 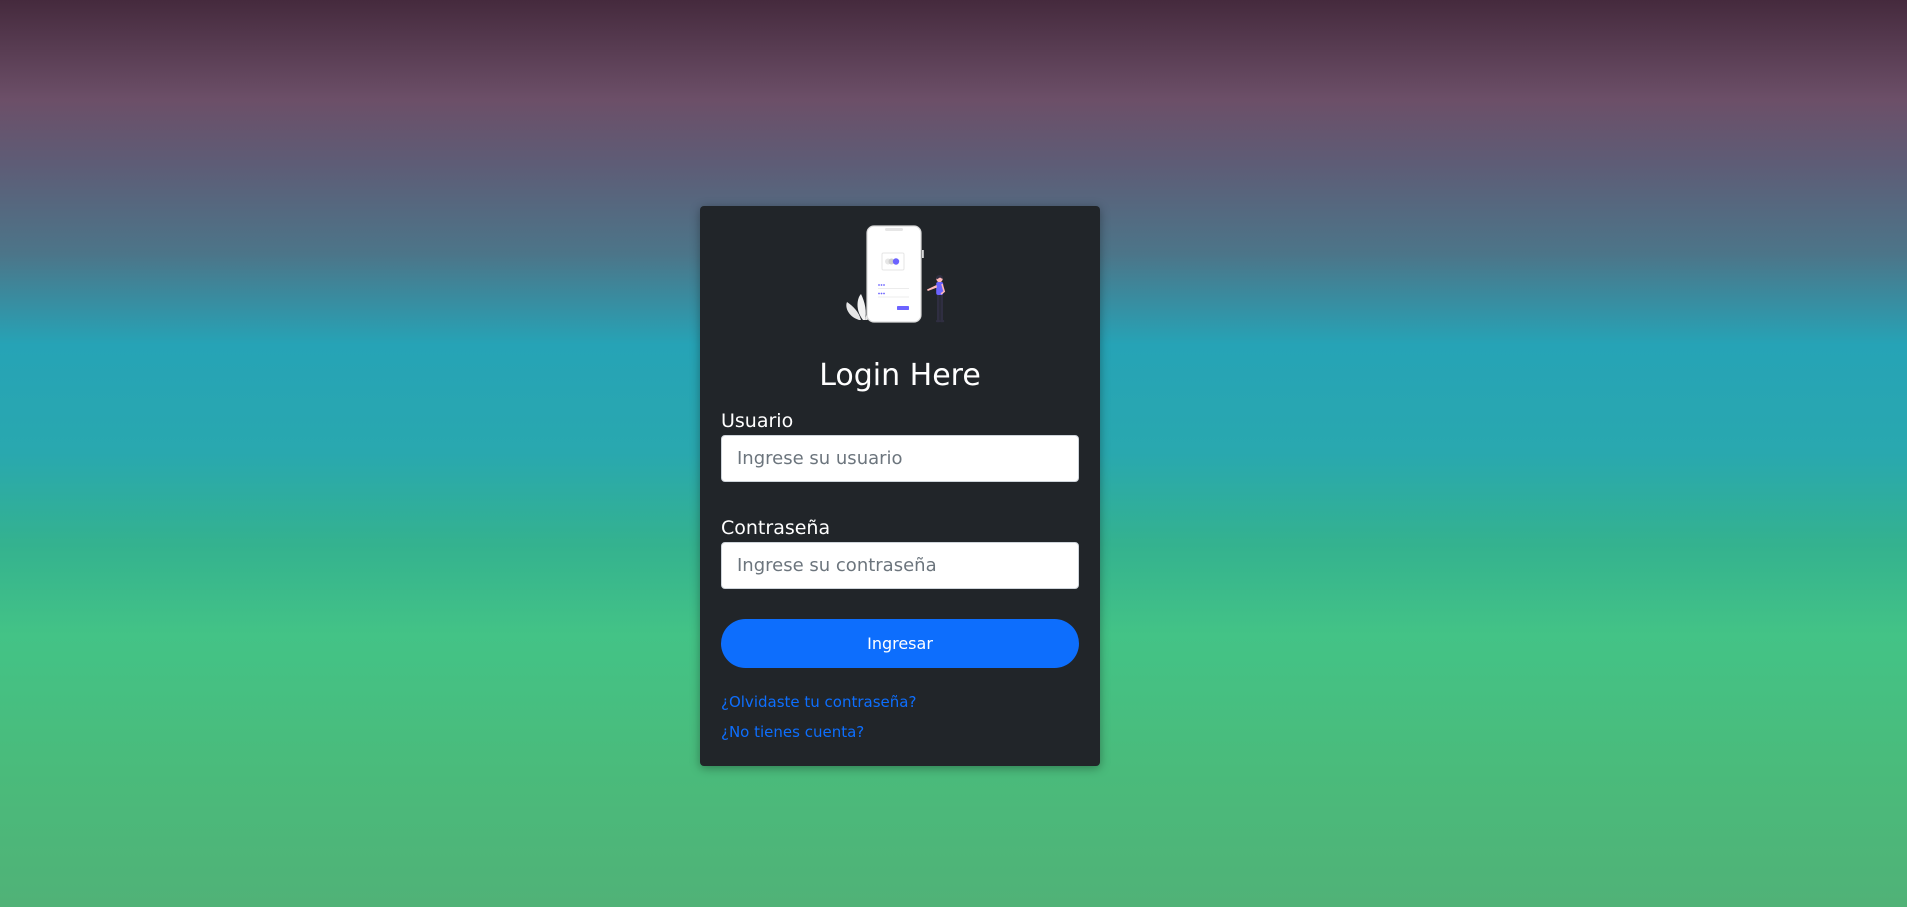 What do you see at coordinates (900, 643) in the screenshot?
I see `login-submit-button: Ingresar` at bounding box center [900, 643].